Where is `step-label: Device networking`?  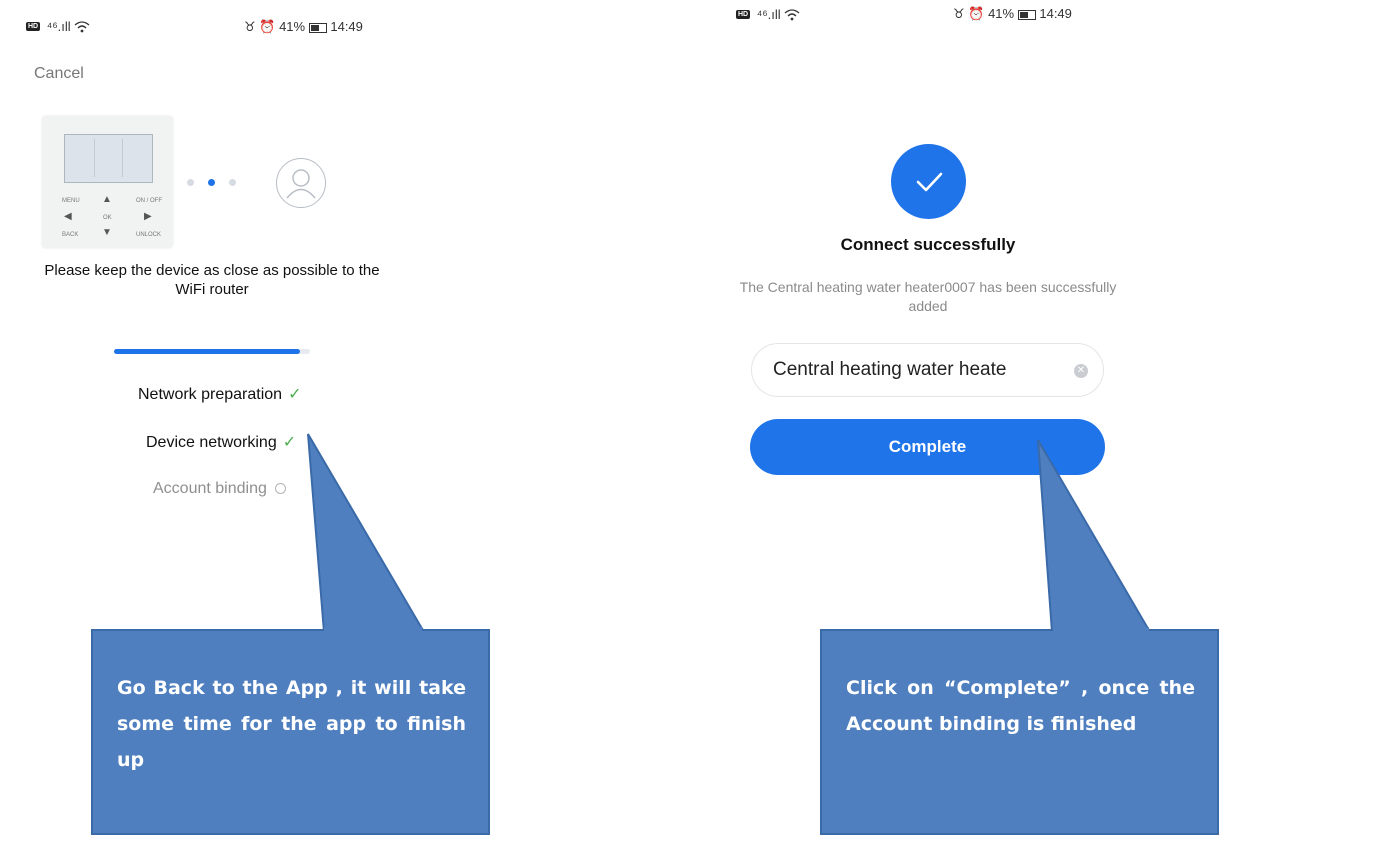 step-label: Device networking is located at coordinates (211, 442).